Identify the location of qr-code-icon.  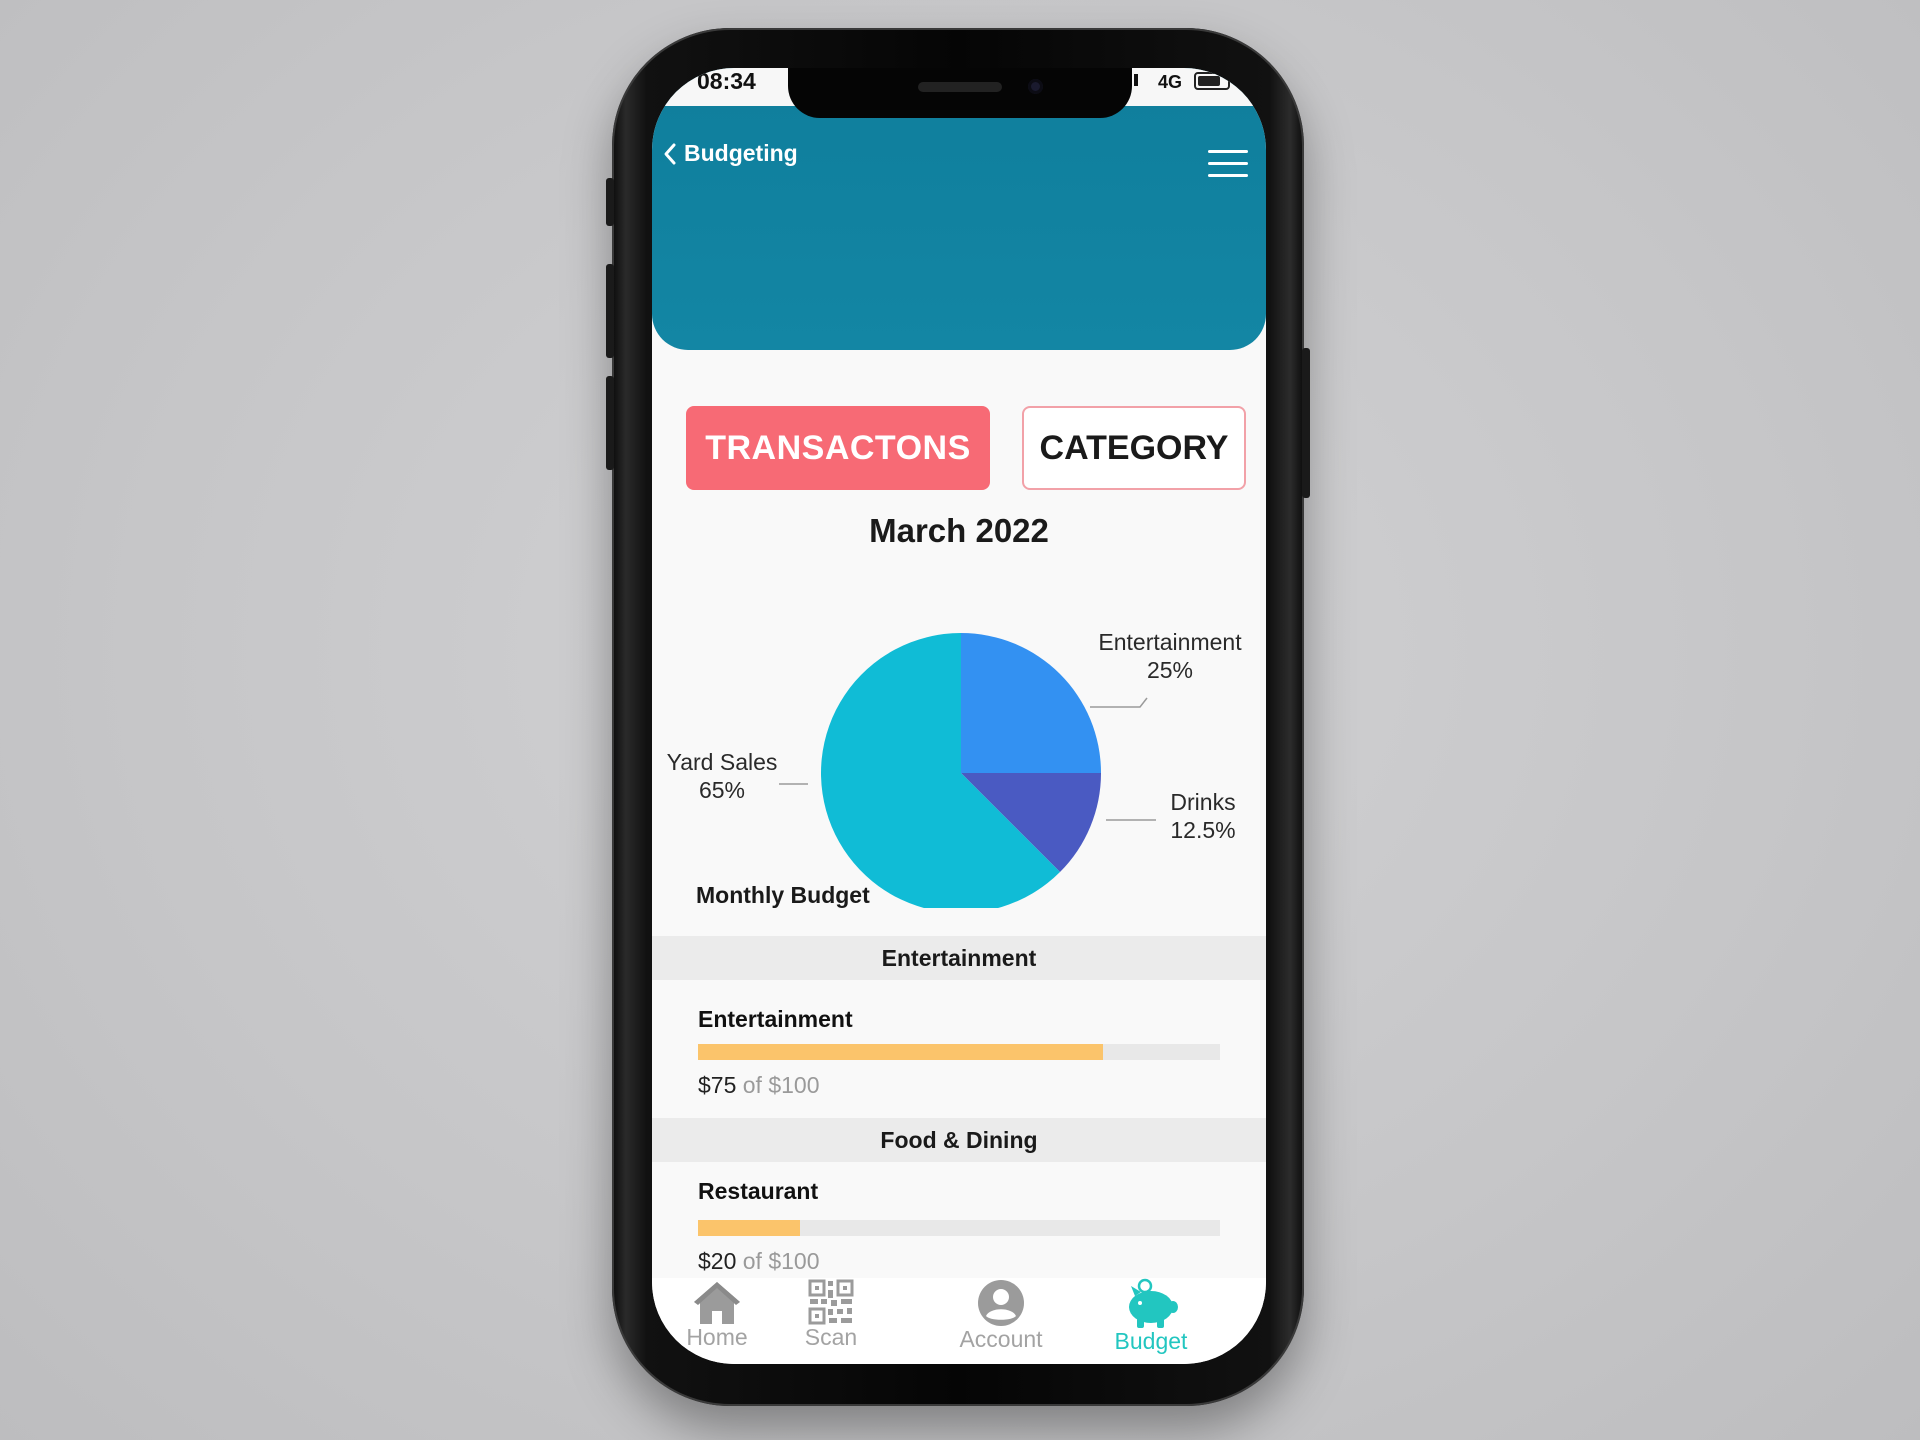
(831, 1302).